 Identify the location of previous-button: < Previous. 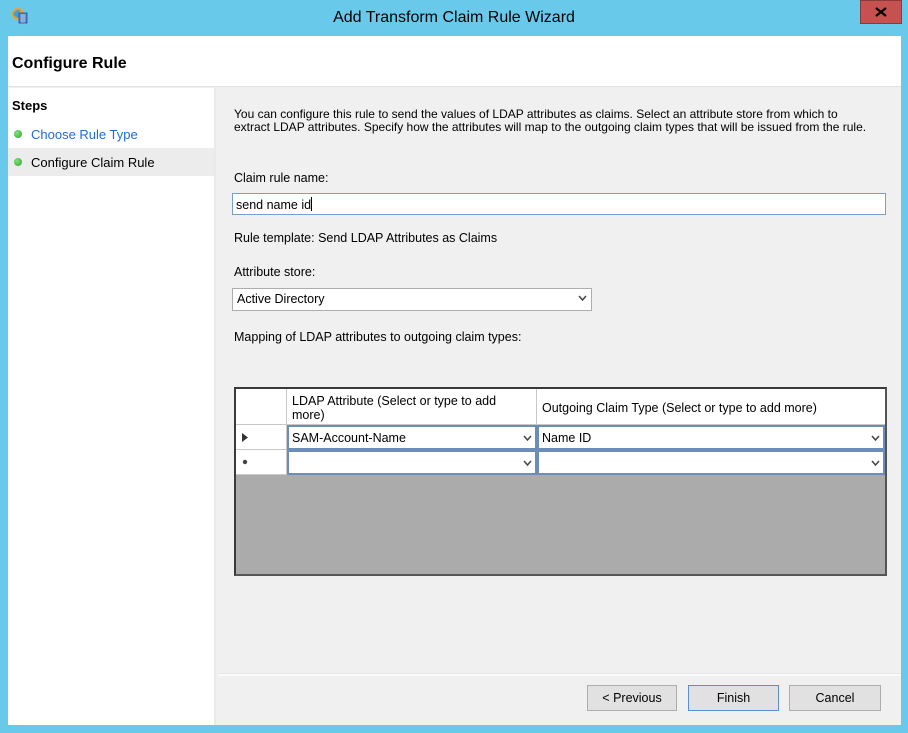
(632, 698).